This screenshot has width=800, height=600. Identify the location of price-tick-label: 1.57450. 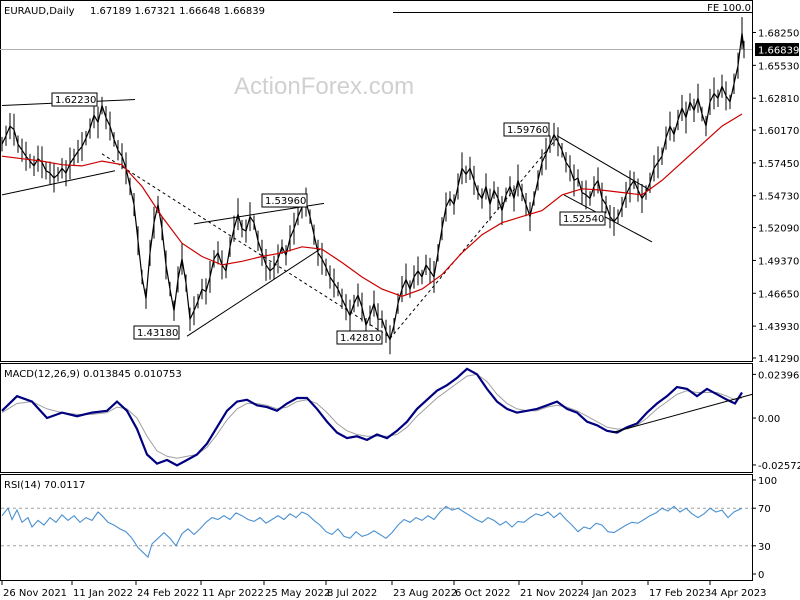
(778, 164).